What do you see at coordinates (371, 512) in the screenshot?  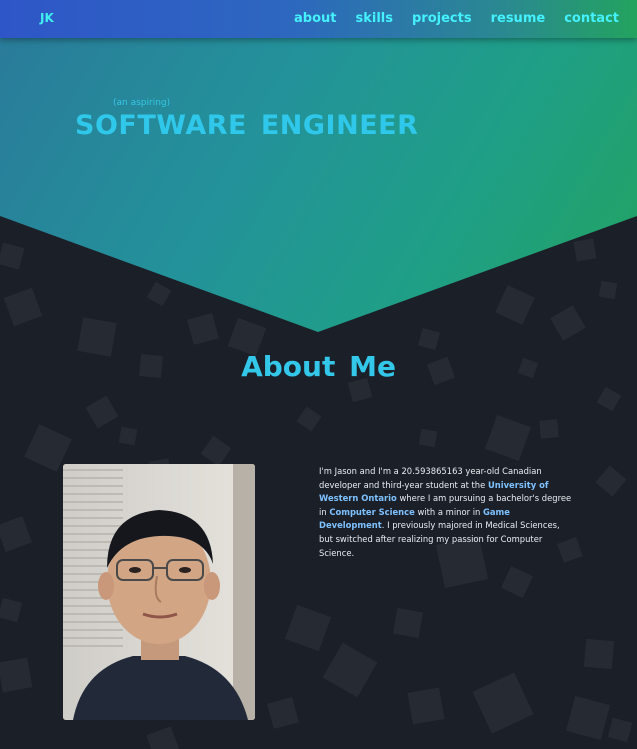 I see `link-computer-science: Computer Science` at bounding box center [371, 512].